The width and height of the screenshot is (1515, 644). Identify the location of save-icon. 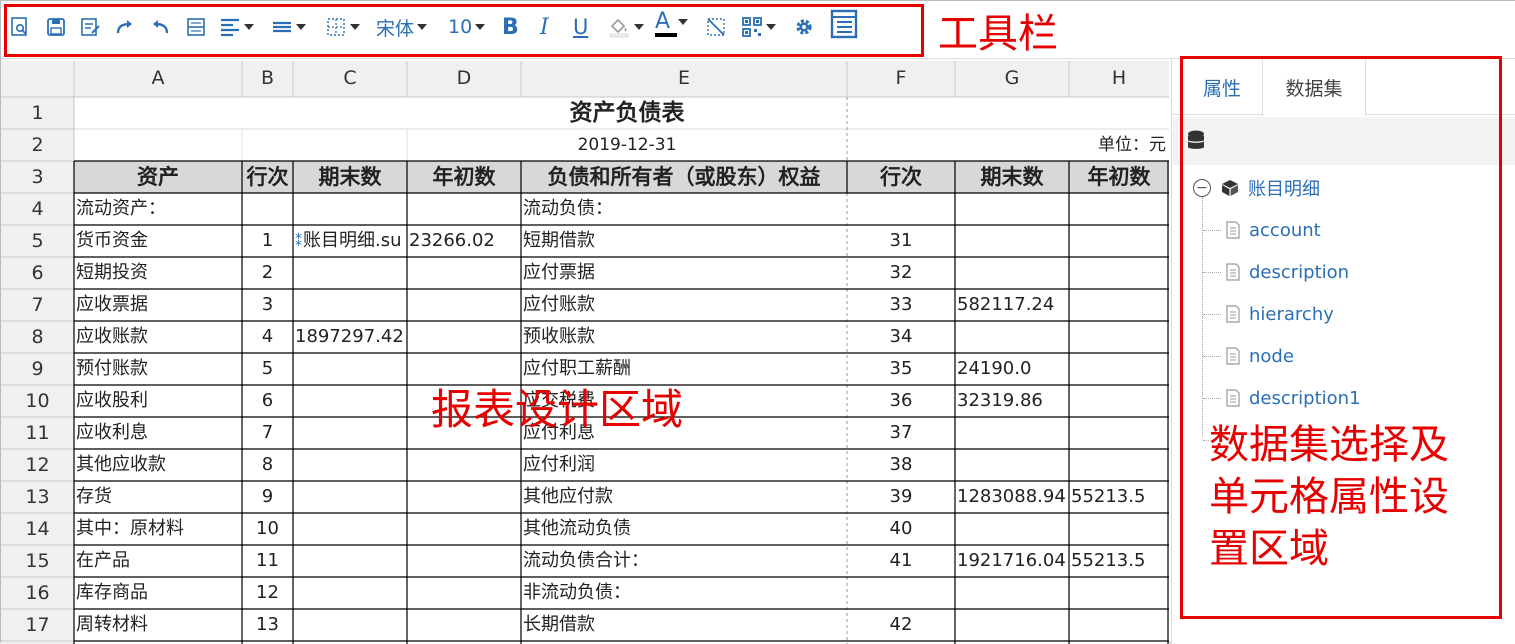
(56, 27).